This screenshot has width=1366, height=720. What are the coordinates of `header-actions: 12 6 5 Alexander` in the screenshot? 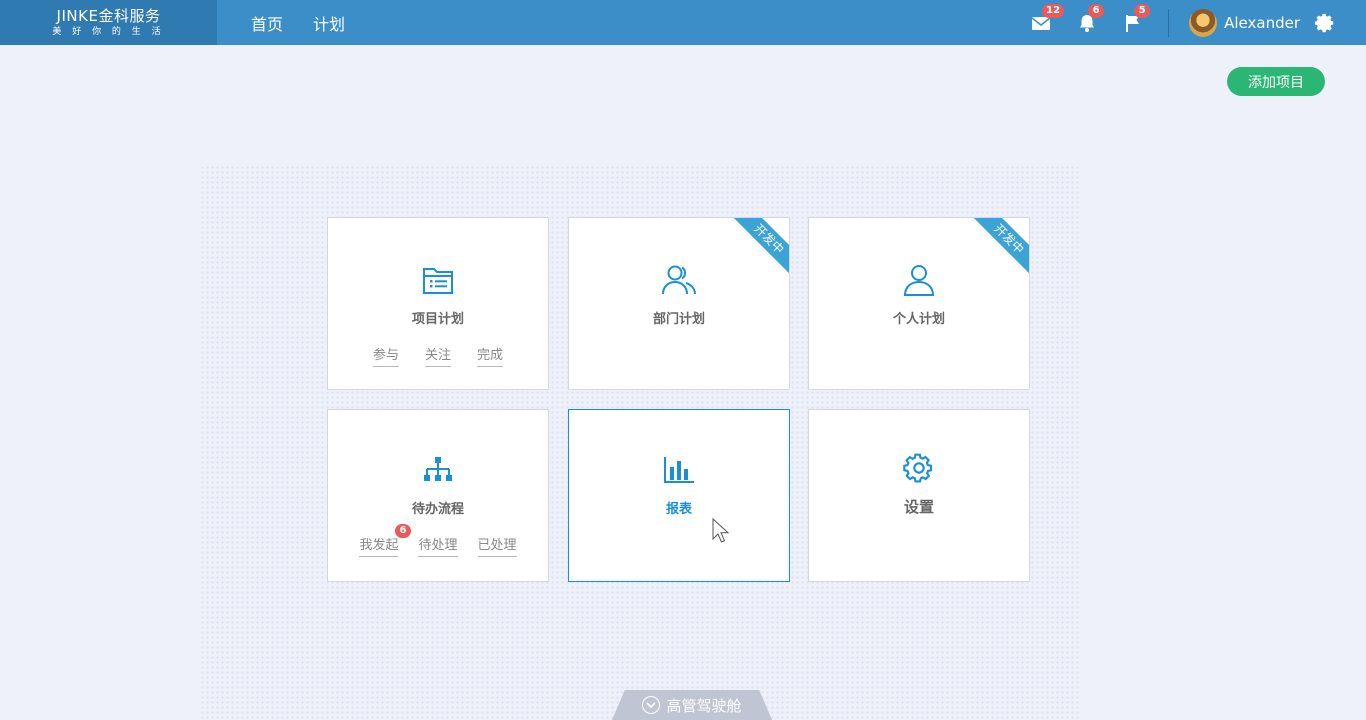 It's located at (1198, 22).